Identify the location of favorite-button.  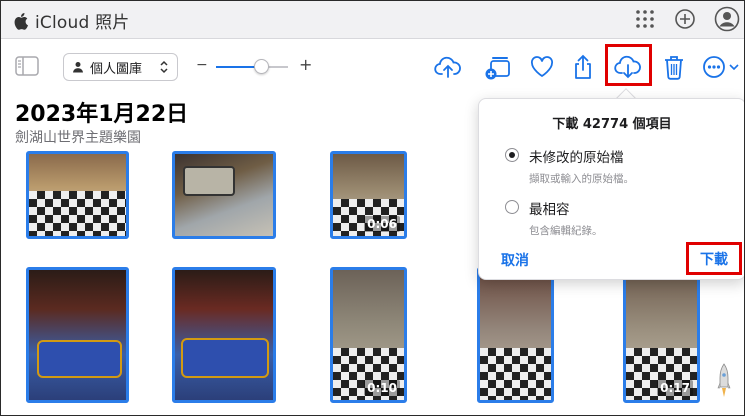
(542, 67).